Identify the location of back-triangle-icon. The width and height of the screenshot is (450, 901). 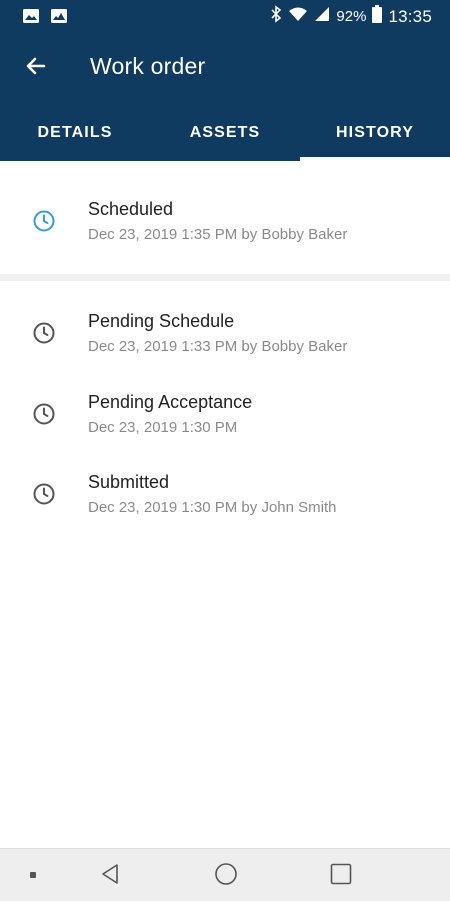
(110, 876).